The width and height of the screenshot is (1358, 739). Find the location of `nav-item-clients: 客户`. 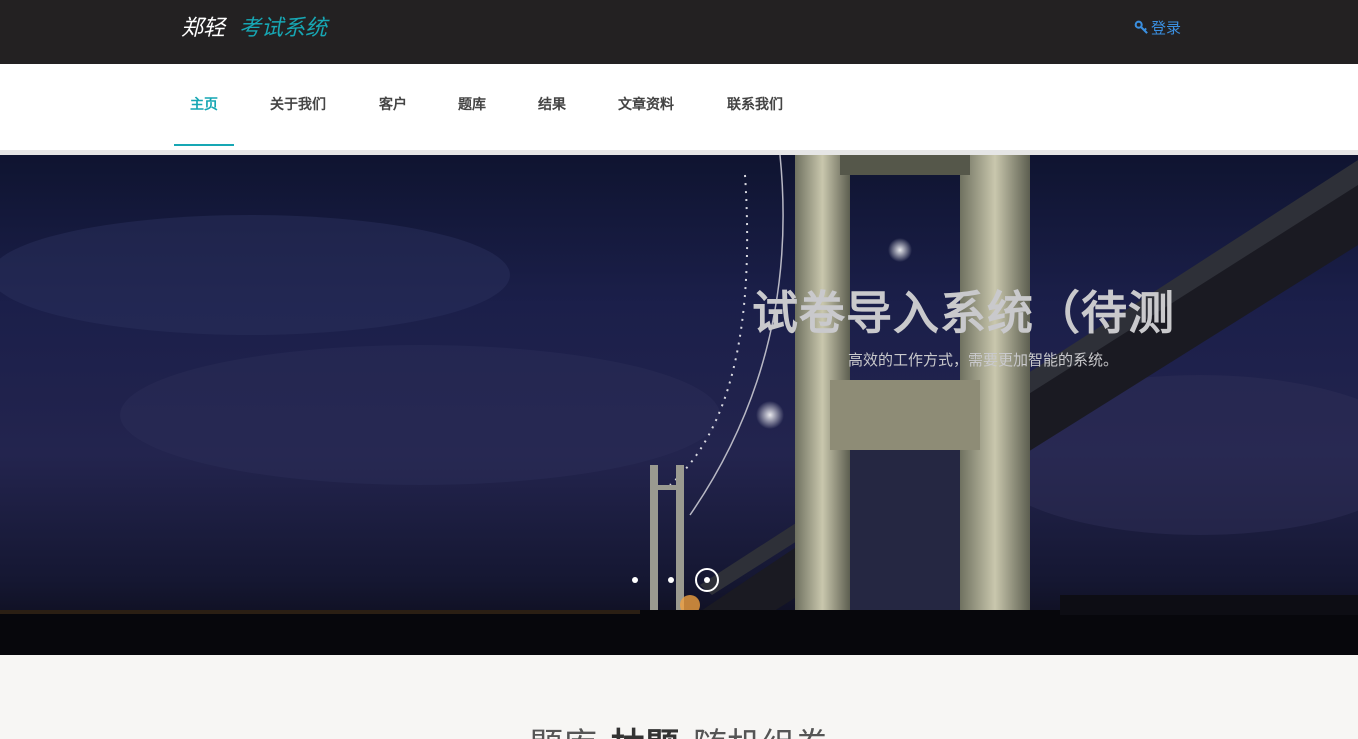

nav-item-clients: 客户 is located at coordinates (393, 105).